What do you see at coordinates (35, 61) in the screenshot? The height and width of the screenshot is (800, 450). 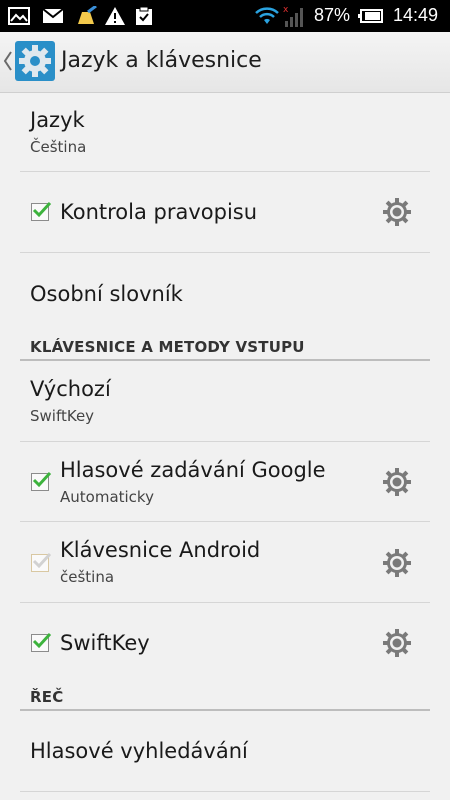 I see `settings-gear-icon` at bounding box center [35, 61].